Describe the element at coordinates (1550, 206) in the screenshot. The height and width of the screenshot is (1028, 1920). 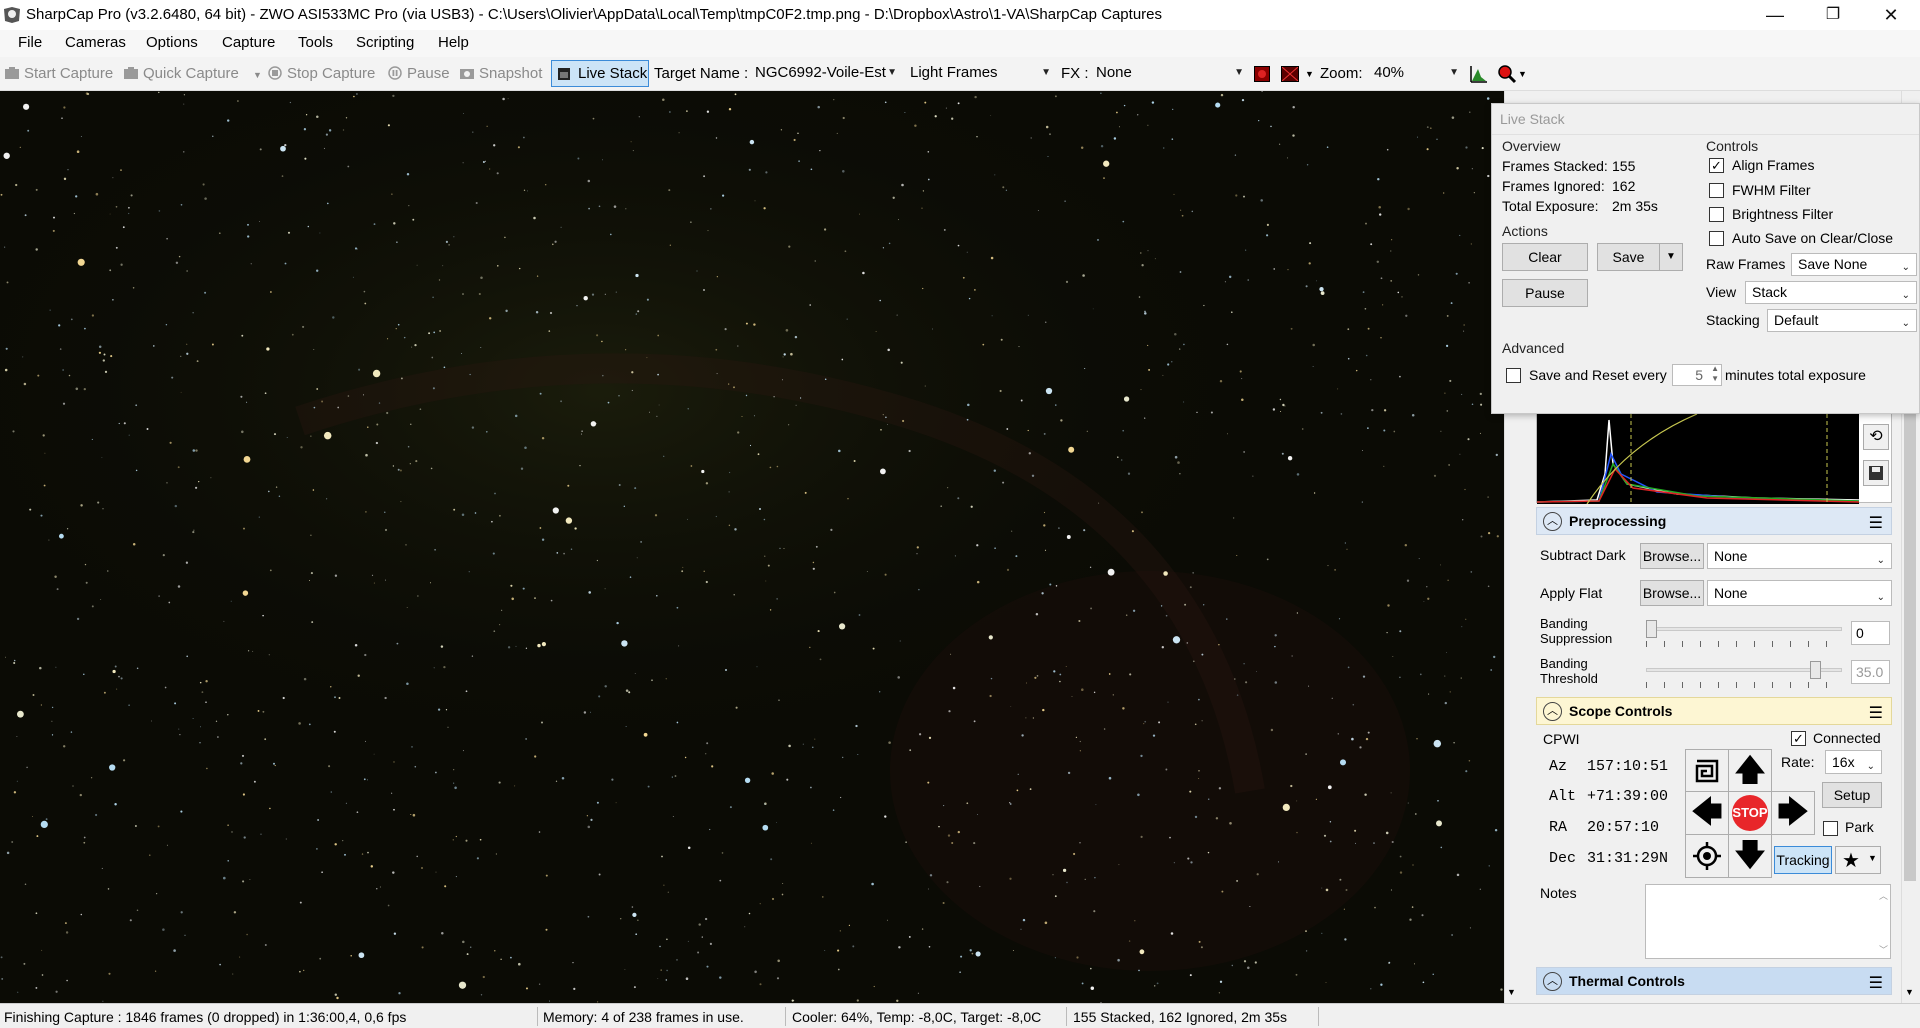
I see `total-exposure-label: Total Exposure:` at that location.